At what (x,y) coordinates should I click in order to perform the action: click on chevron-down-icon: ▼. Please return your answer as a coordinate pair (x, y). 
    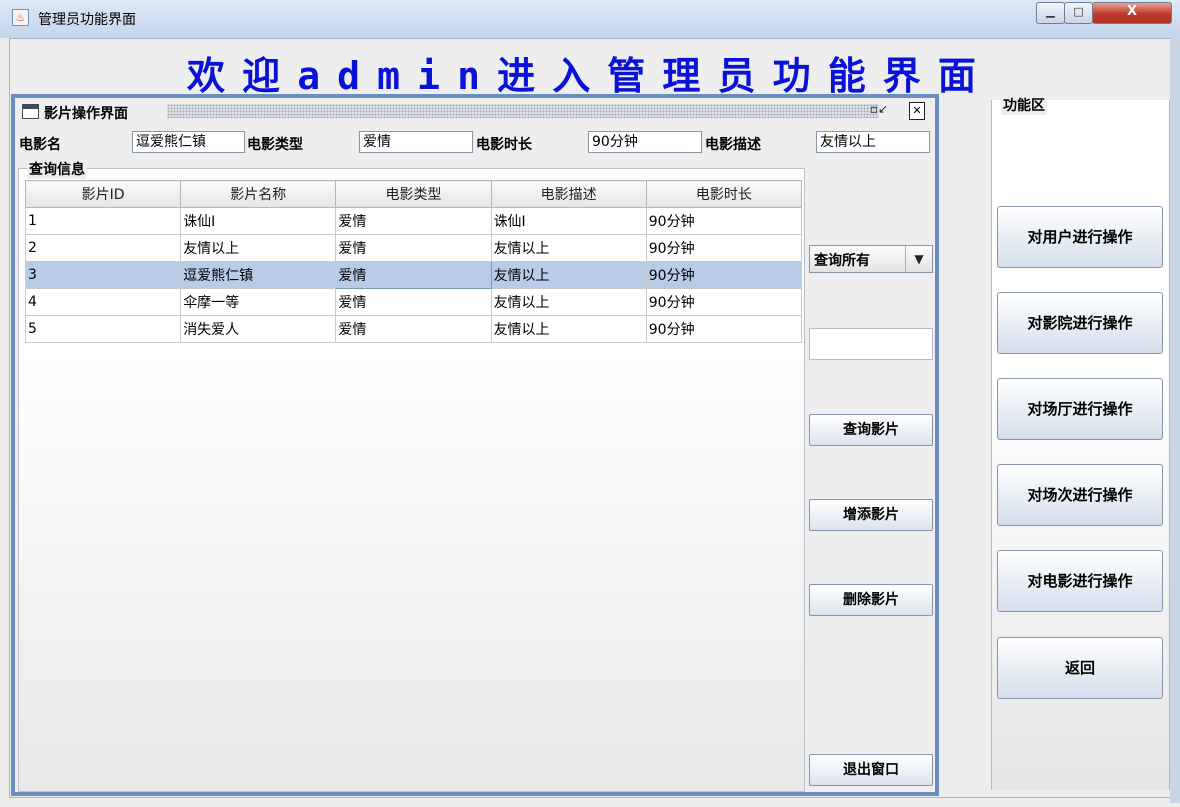
    Looking at the image, I should click on (918, 259).